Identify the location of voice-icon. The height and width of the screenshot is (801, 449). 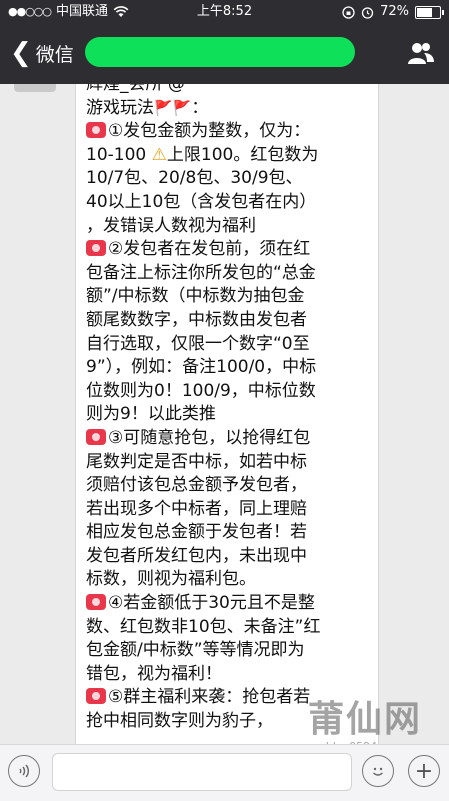
(24, 771).